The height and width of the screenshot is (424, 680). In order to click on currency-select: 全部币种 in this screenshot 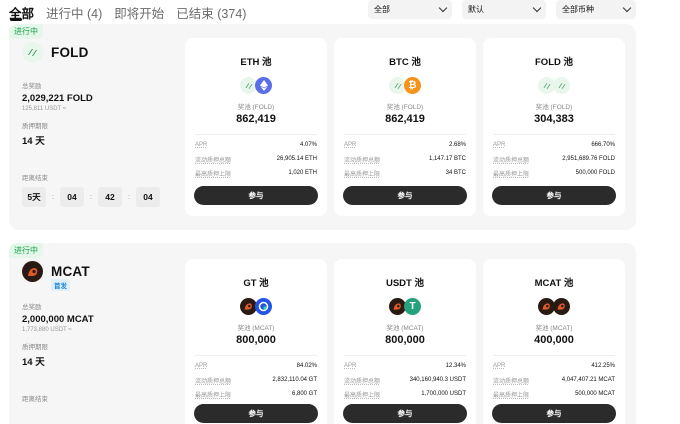, I will do `click(596, 9)`.